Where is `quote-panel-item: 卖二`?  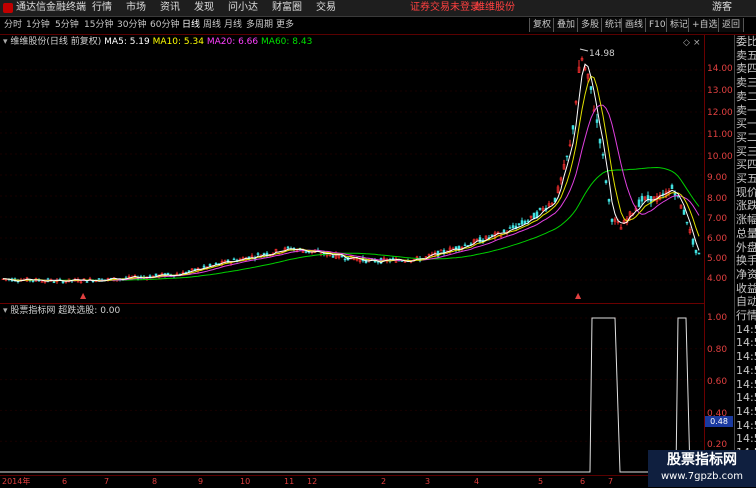 quote-panel-item: 卖二 is located at coordinates (746, 96).